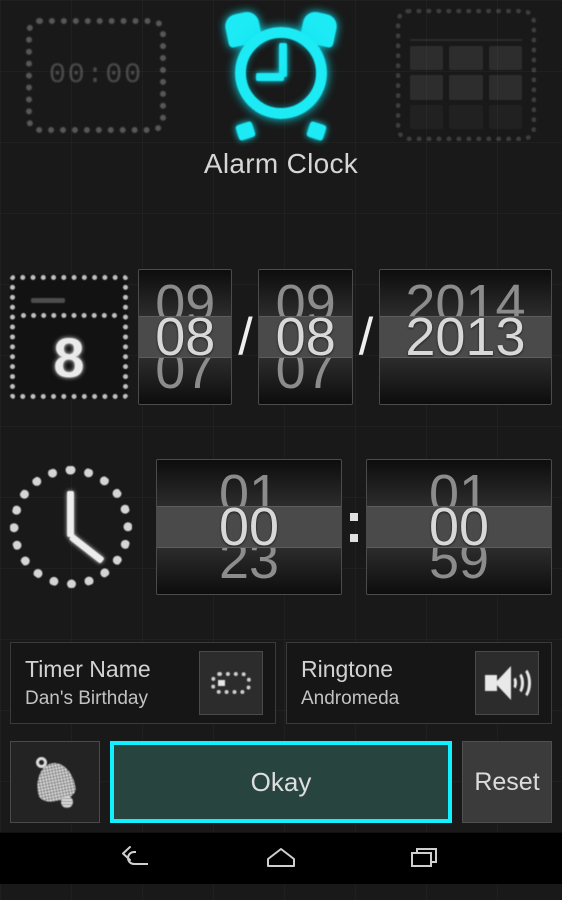  I want to click on home-icon, so click(281, 859).